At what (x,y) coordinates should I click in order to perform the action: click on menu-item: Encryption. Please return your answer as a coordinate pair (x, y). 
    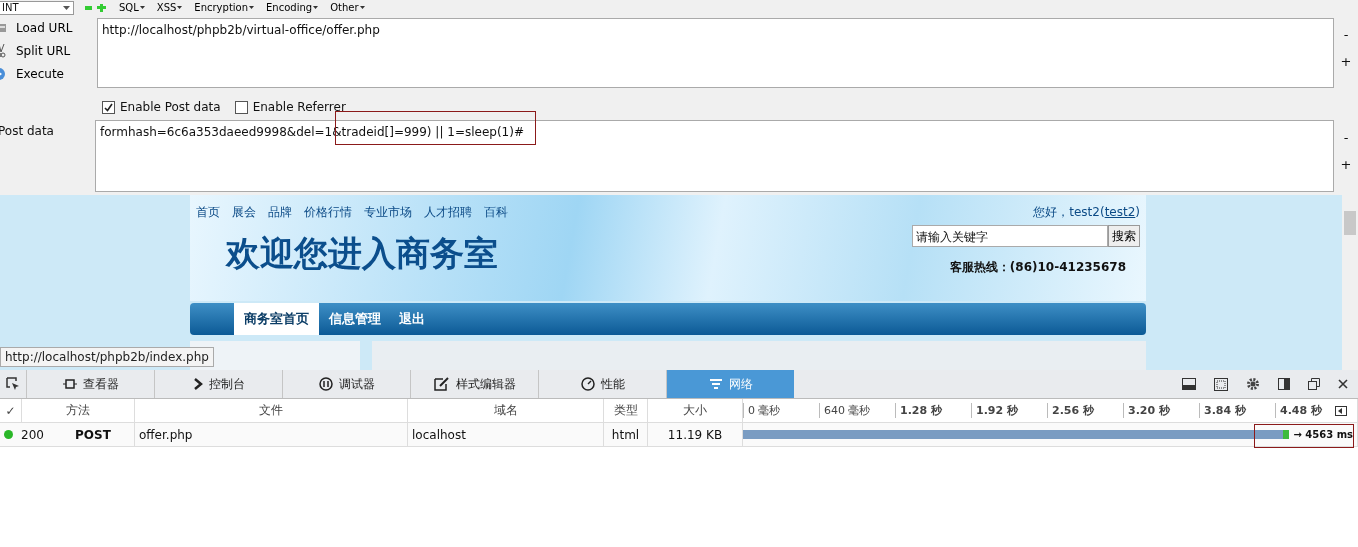
    Looking at the image, I should click on (224, 7).